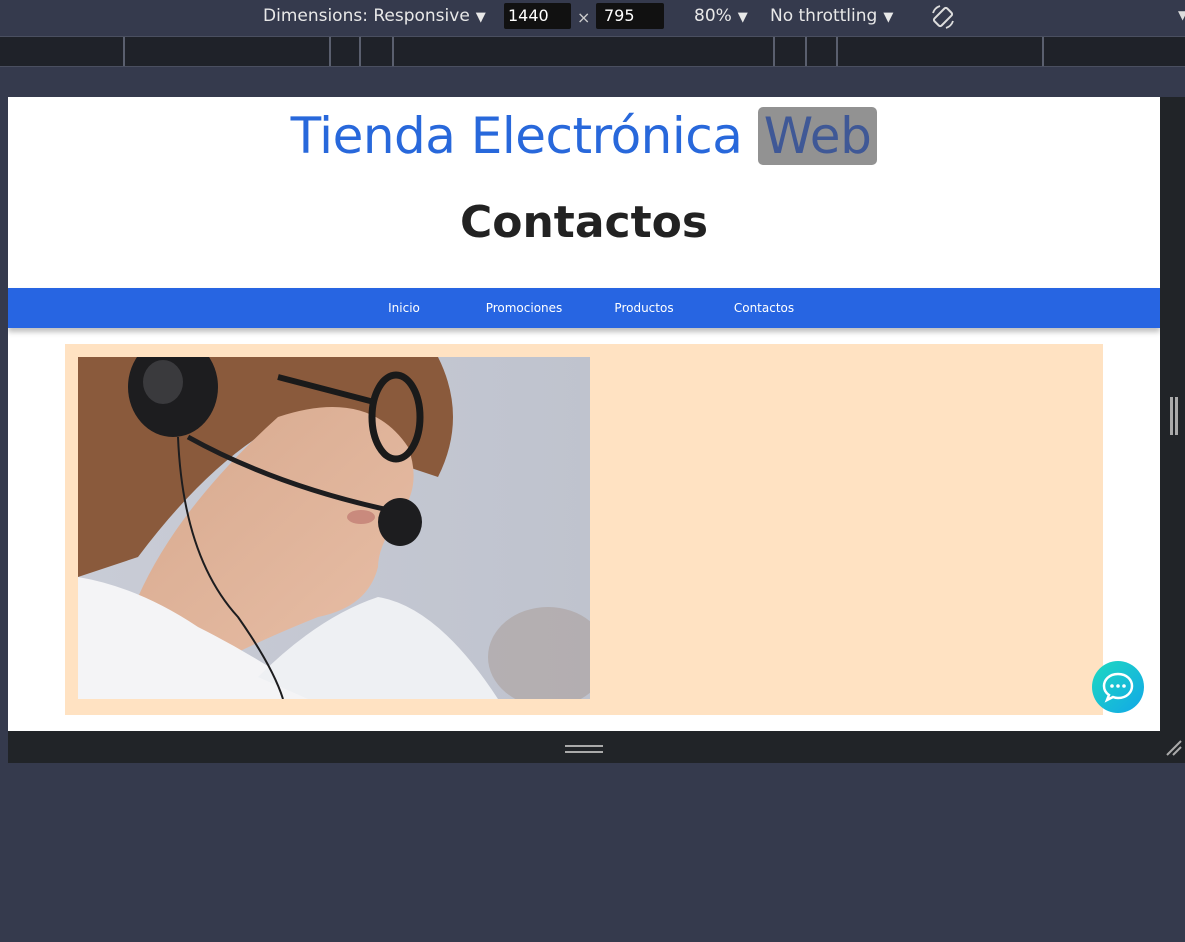 The width and height of the screenshot is (1185, 942). What do you see at coordinates (1181, 15) in the screenshot?
I see `more-options-icon: ▼` at bounding box center [1181, 15].